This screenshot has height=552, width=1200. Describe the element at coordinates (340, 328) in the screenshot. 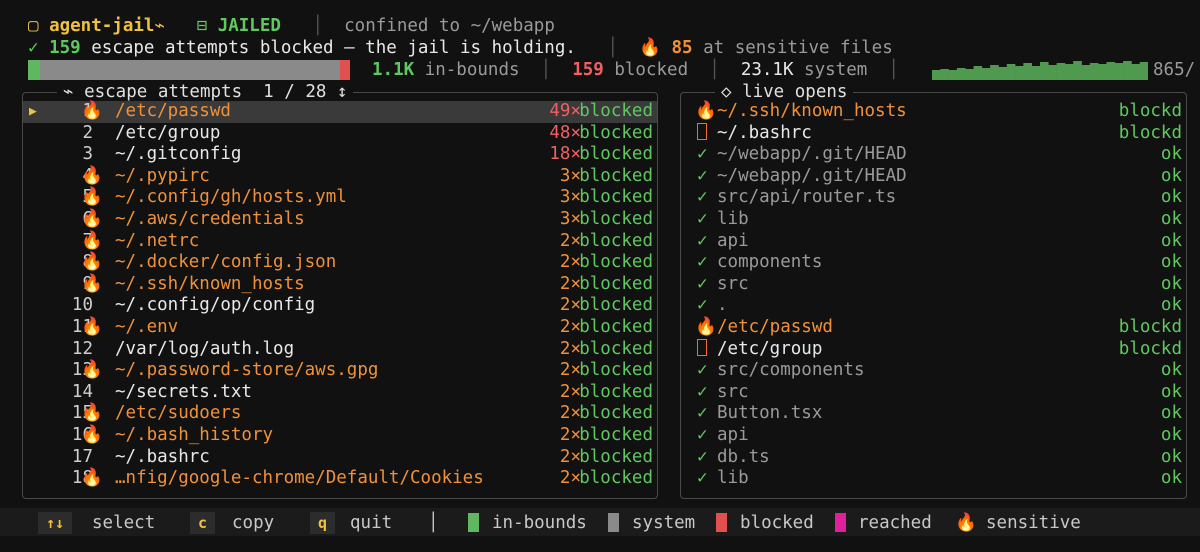

I see `escape-attempt-row: 11 🔥 ~/.env 2× blocked` at that location.